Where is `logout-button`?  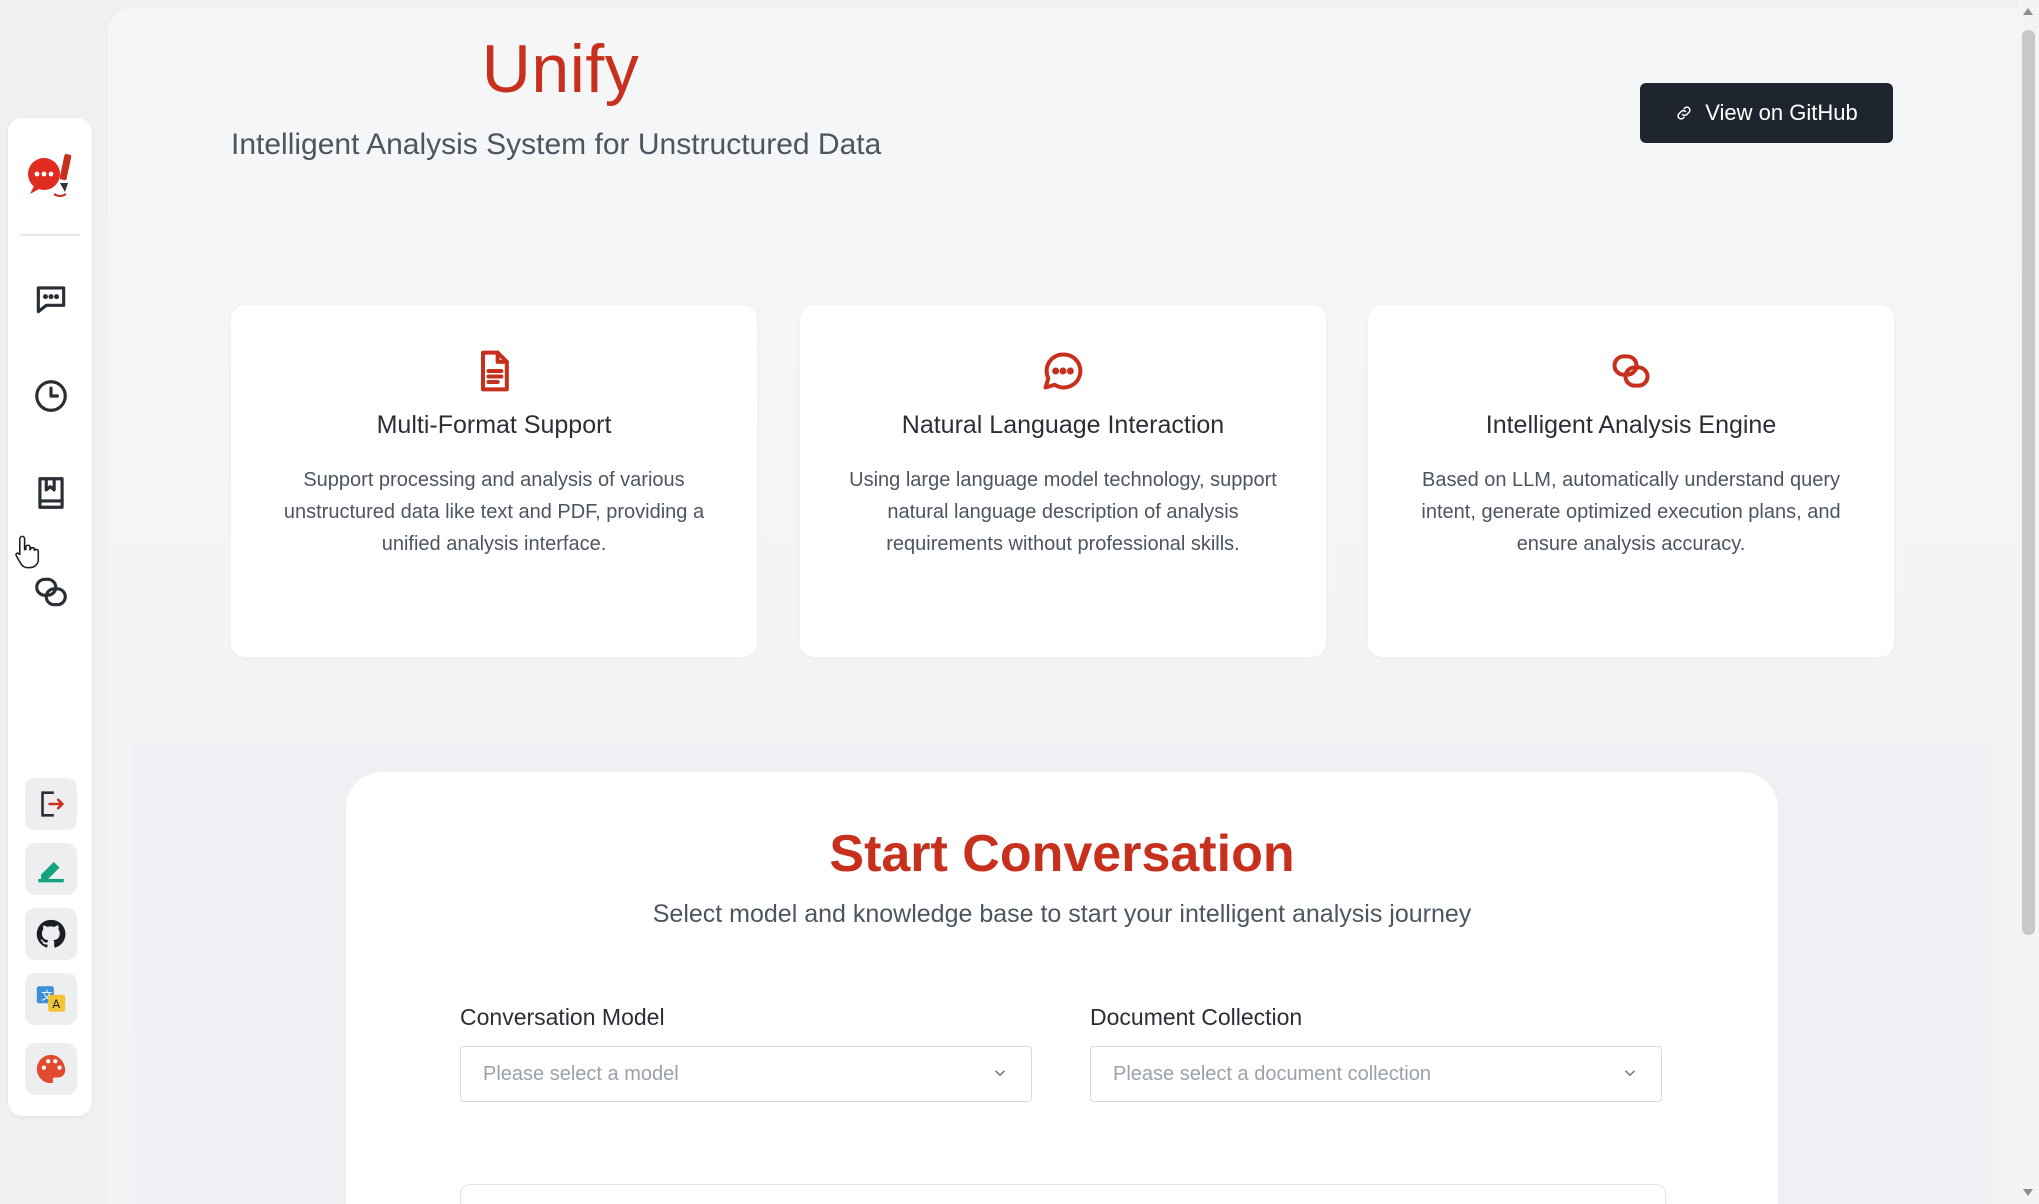
logout-button is located at coordinates (51, 804).